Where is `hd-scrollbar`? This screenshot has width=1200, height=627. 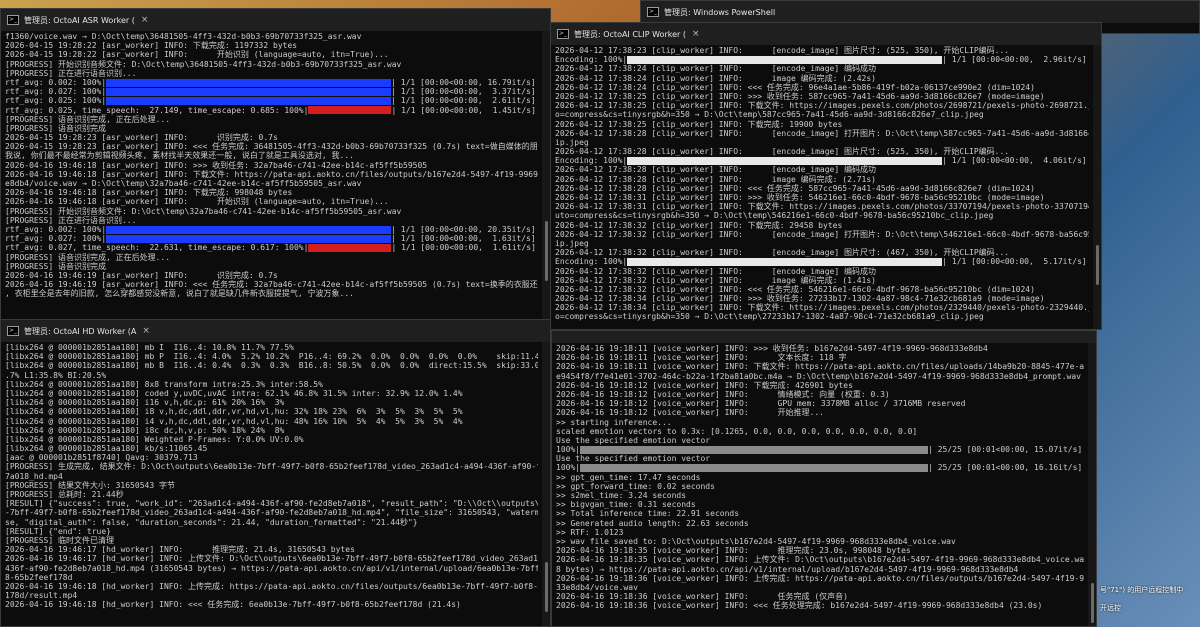 hd-scrollbar is located at coordinates (546, 484).